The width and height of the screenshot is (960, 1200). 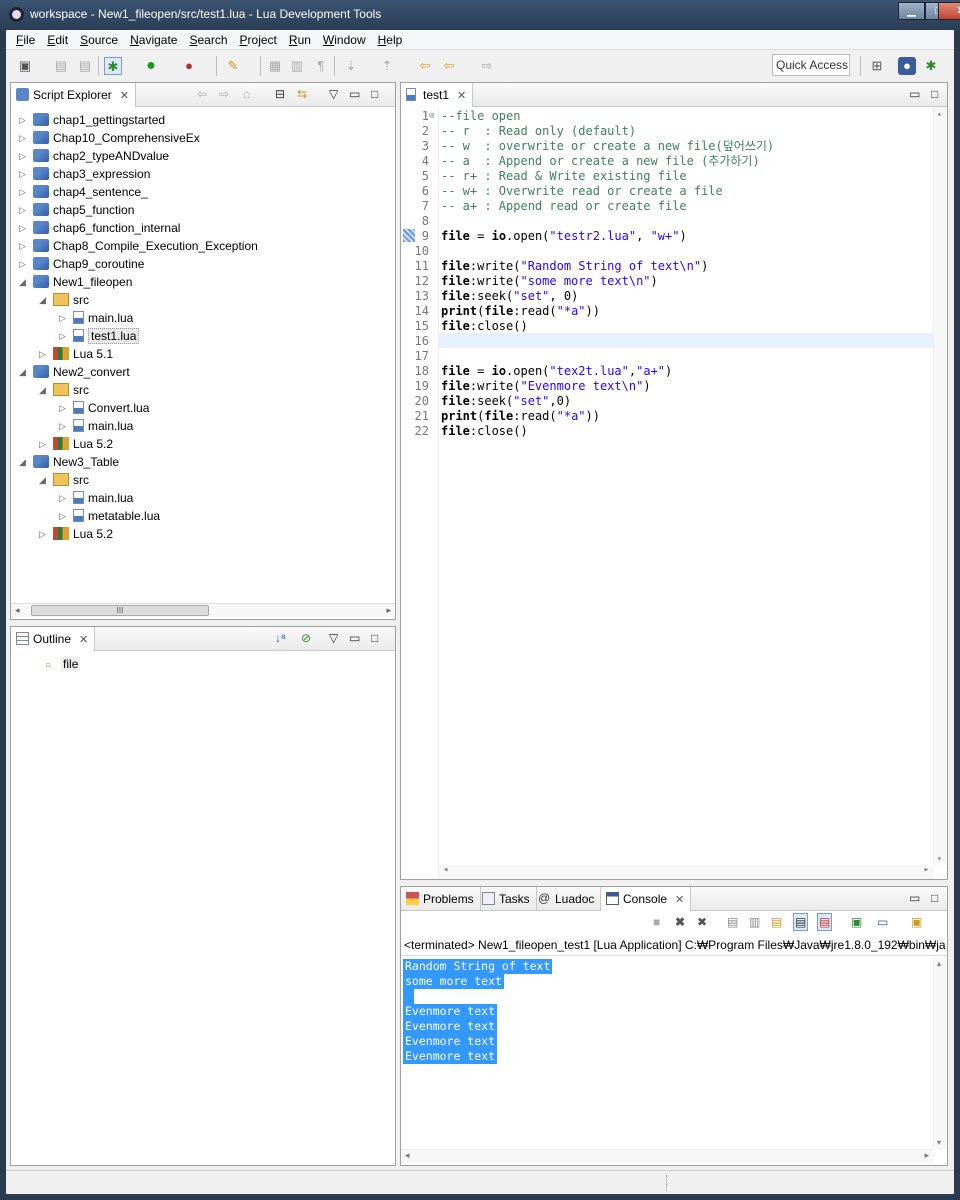 What do you see at coordinates (104, 408) in the screenshot?
I see `tree-item: ▷ Convert.lua` at bounding box center [104, 408].